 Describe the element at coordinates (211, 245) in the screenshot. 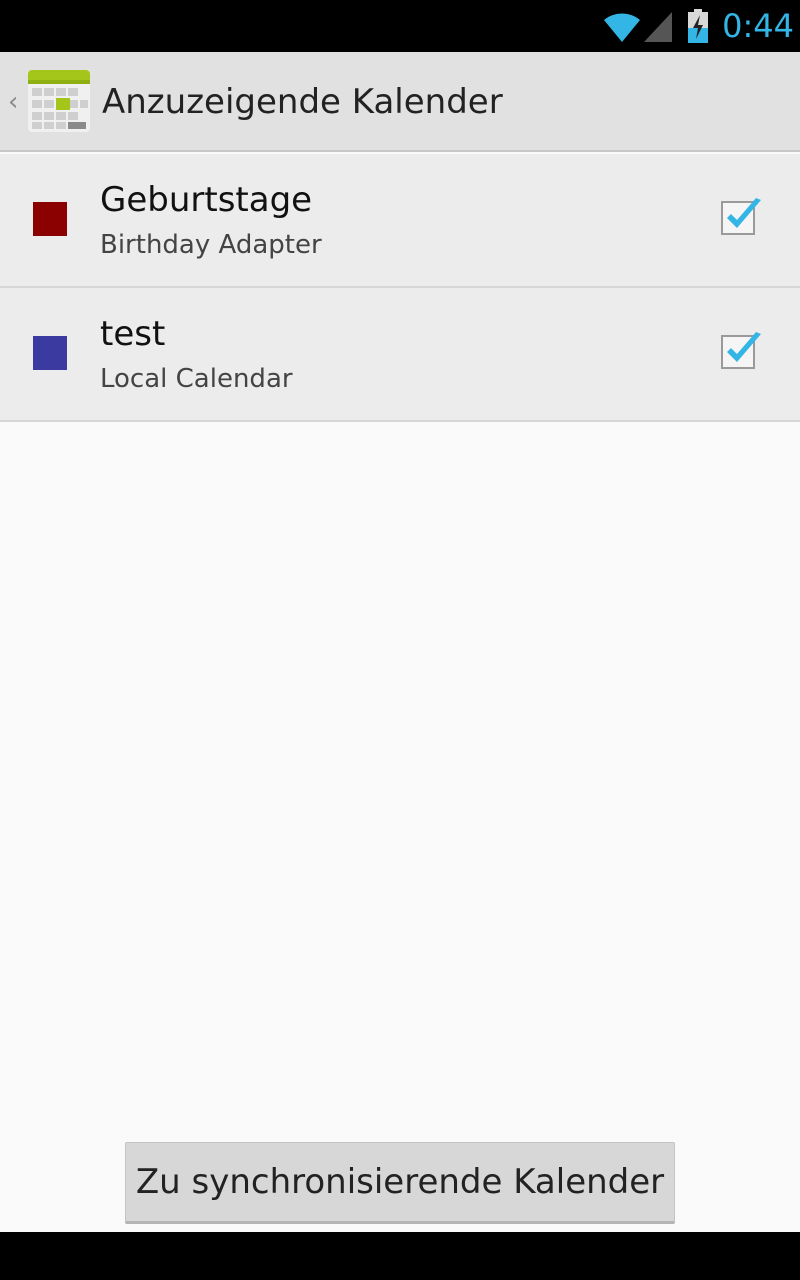

I see `calendar-account: Birthday Adapter` at that location.